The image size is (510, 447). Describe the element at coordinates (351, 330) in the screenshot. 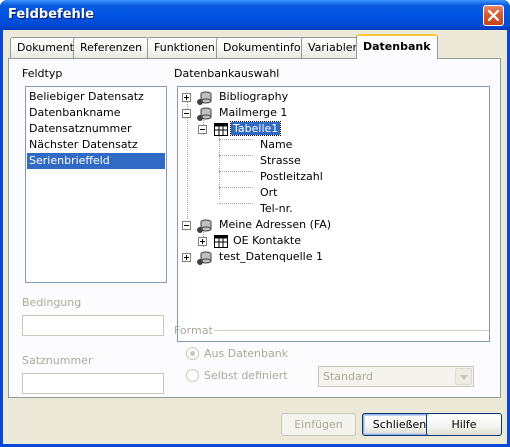

I see `format-separator` at that location.